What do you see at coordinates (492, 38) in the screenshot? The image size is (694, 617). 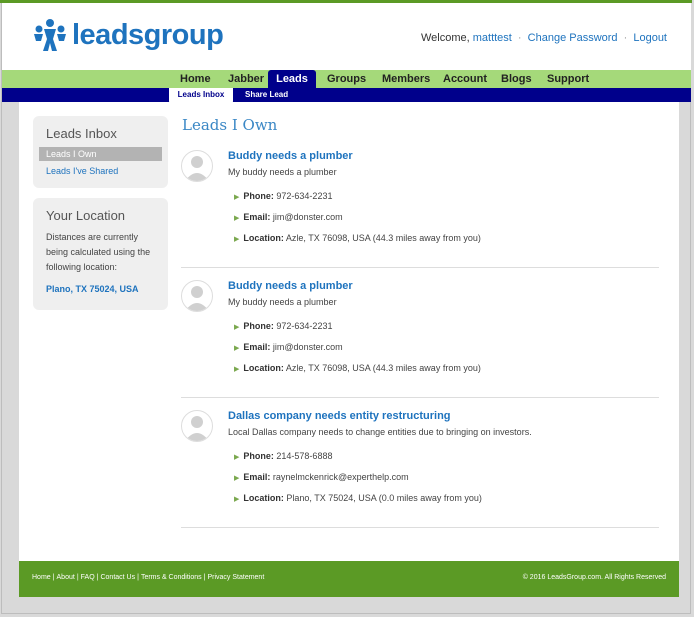 I see `username-link: matttest` at bounding box center [492, 38].